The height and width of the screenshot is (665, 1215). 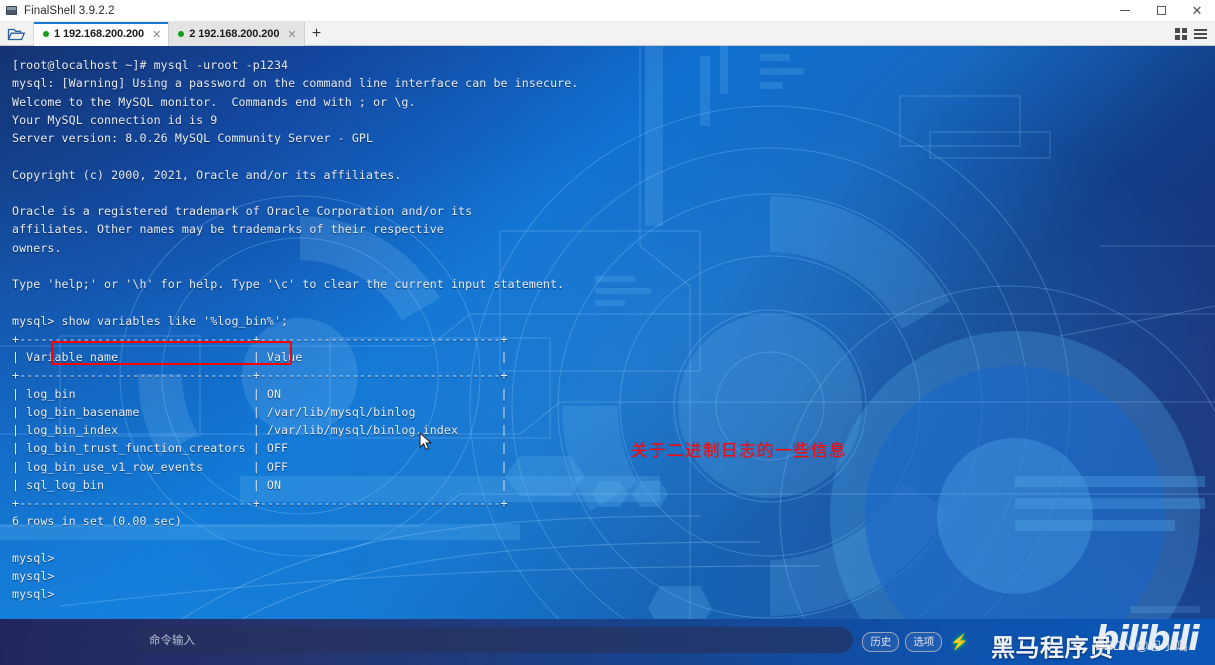 I want to click on title-bar: FinalShell 3.9.2.2 ✕, so click(x=607, y=11).